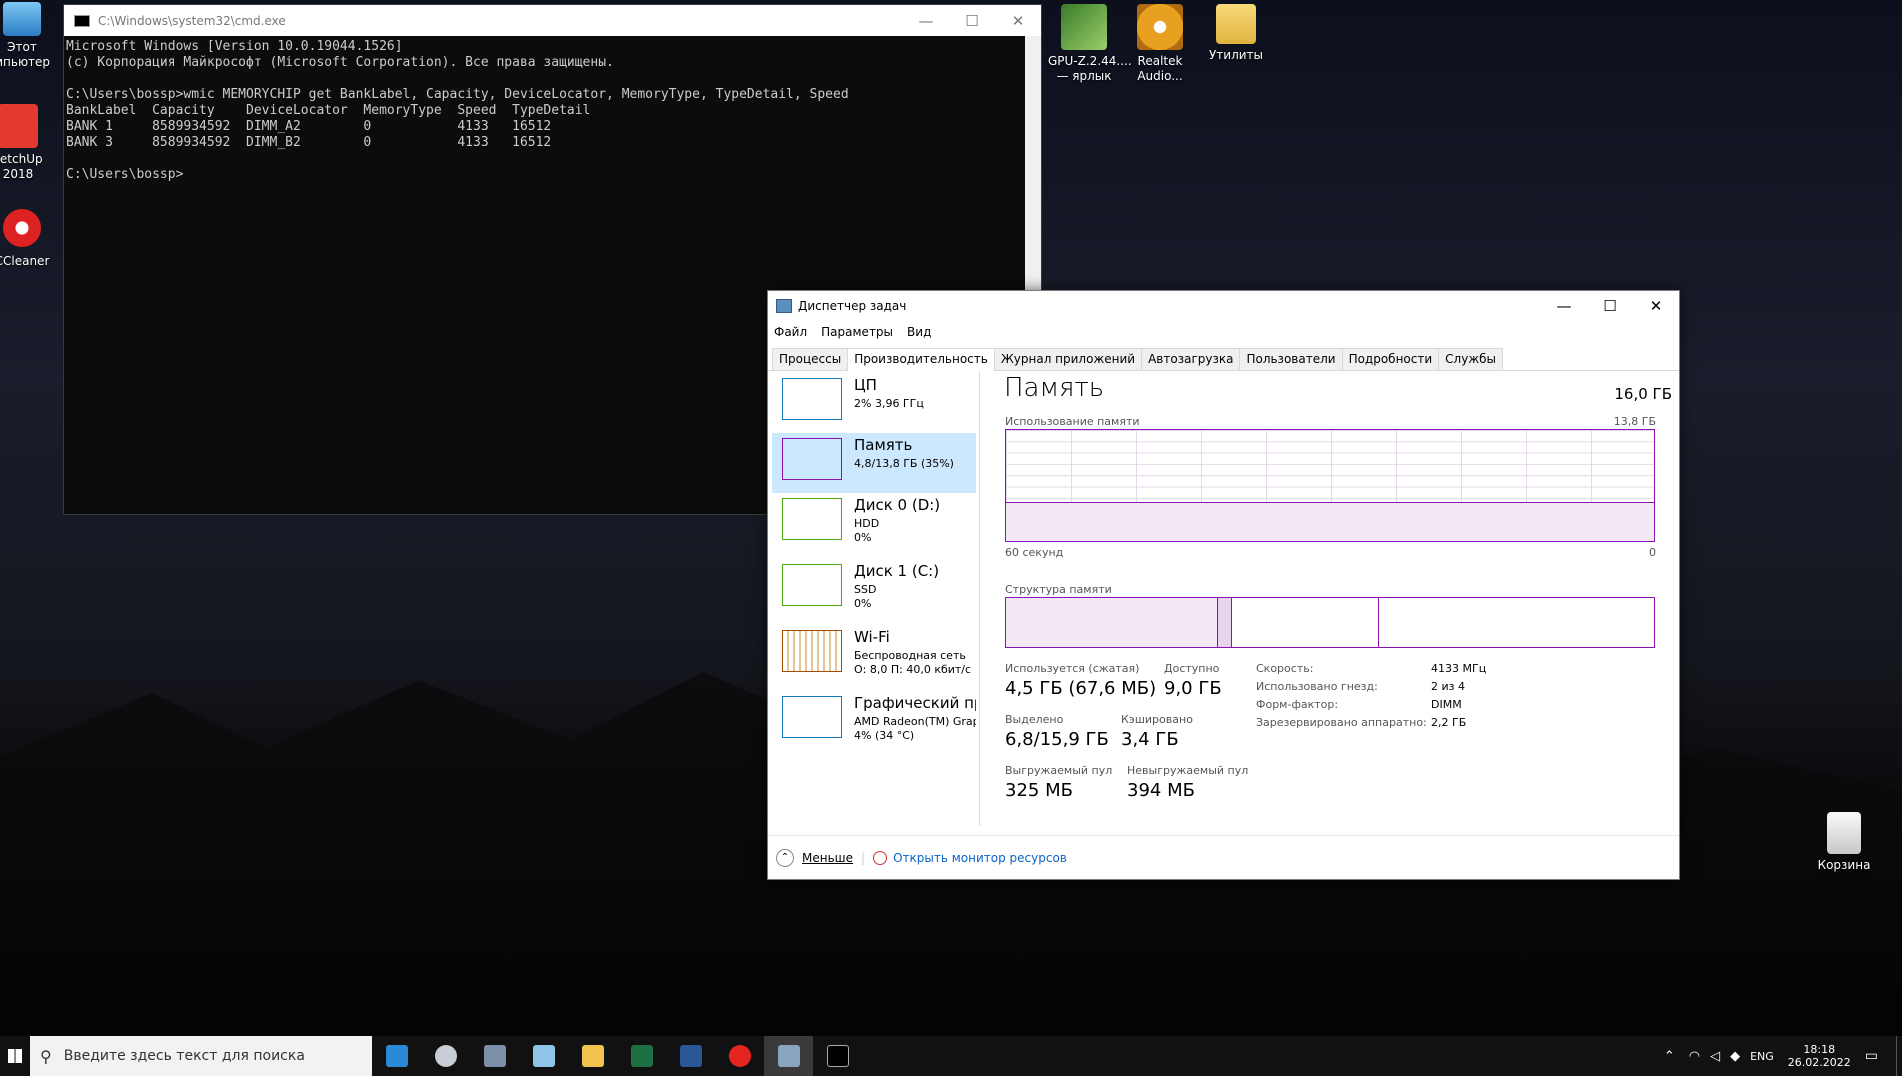 The width and height of the screenshot is (1902, 1076). What do you see at coordinates (865, 385) in the screenshot?
I see `sidebar-item-label: ЦП` at bounding box center [865, 385].